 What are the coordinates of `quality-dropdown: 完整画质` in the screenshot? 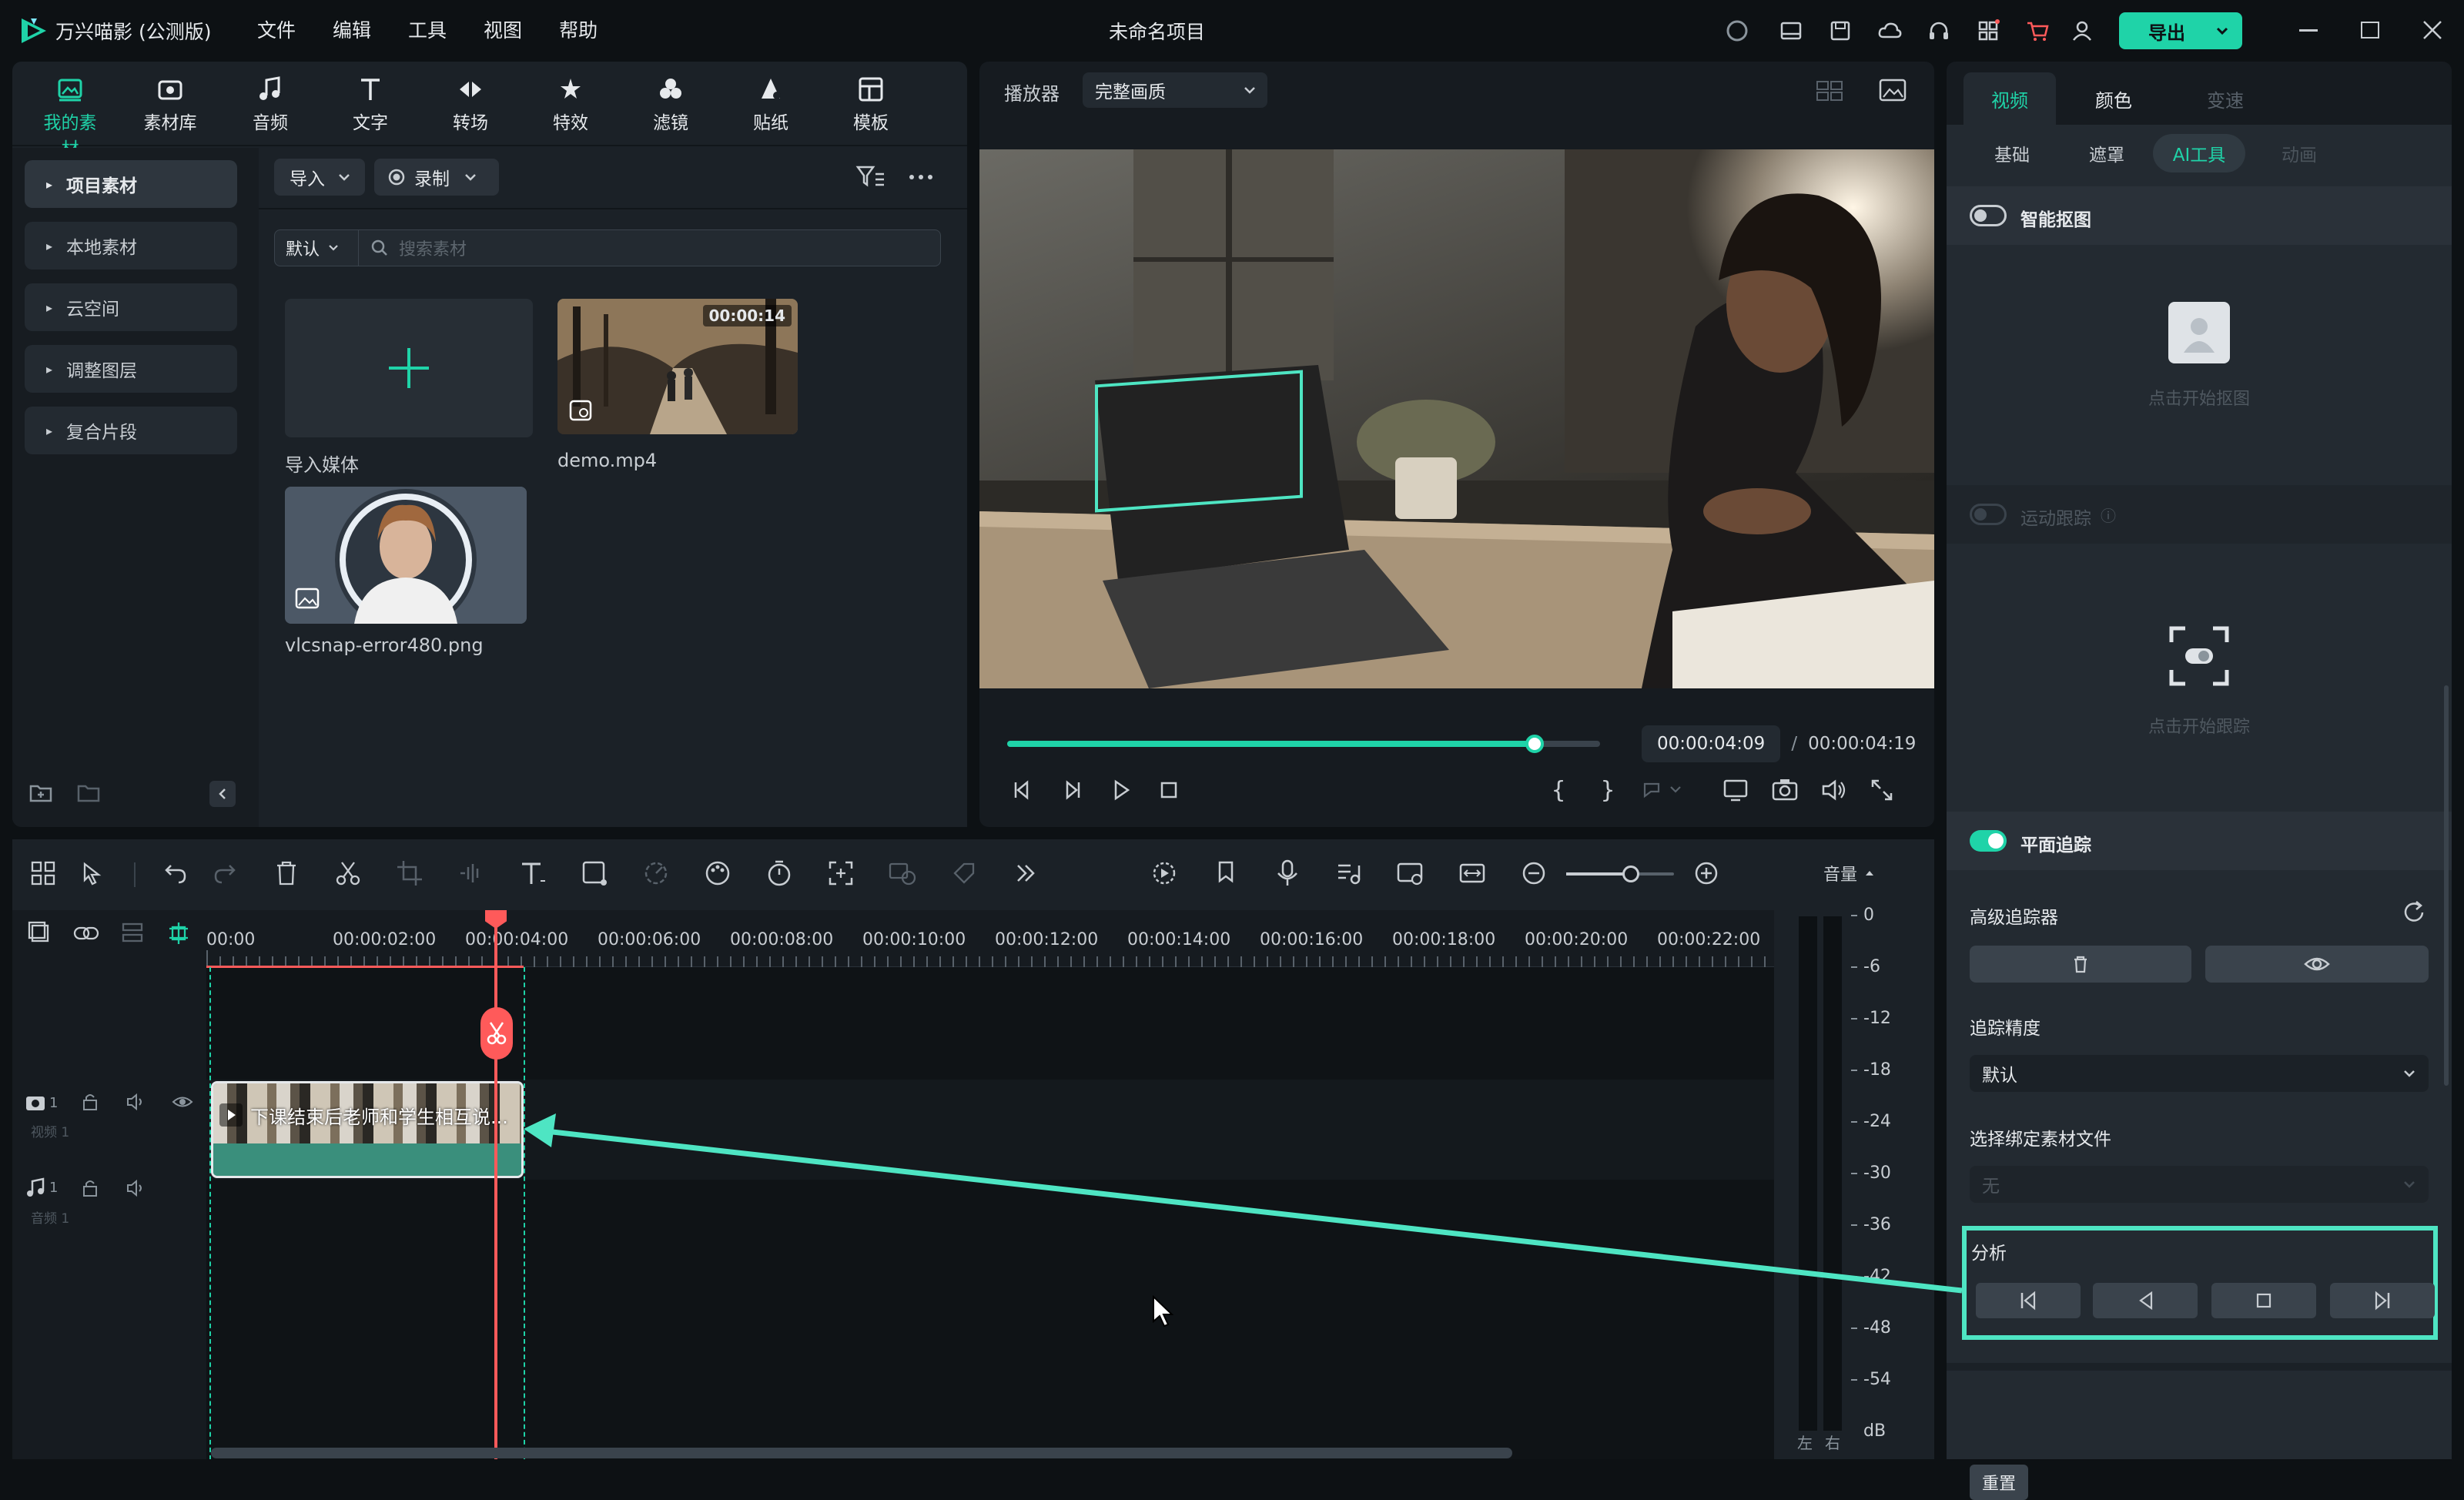 It's located at (1175, 90).